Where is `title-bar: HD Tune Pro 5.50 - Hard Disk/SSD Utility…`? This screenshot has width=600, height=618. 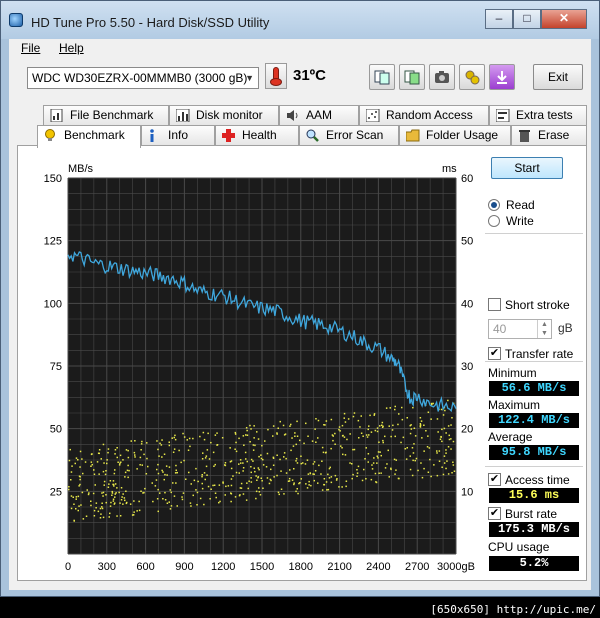 title-bar: HD Tune Pro 5.50 - Hard Disk/SSD Utility… is located at coordinates (300, 20).